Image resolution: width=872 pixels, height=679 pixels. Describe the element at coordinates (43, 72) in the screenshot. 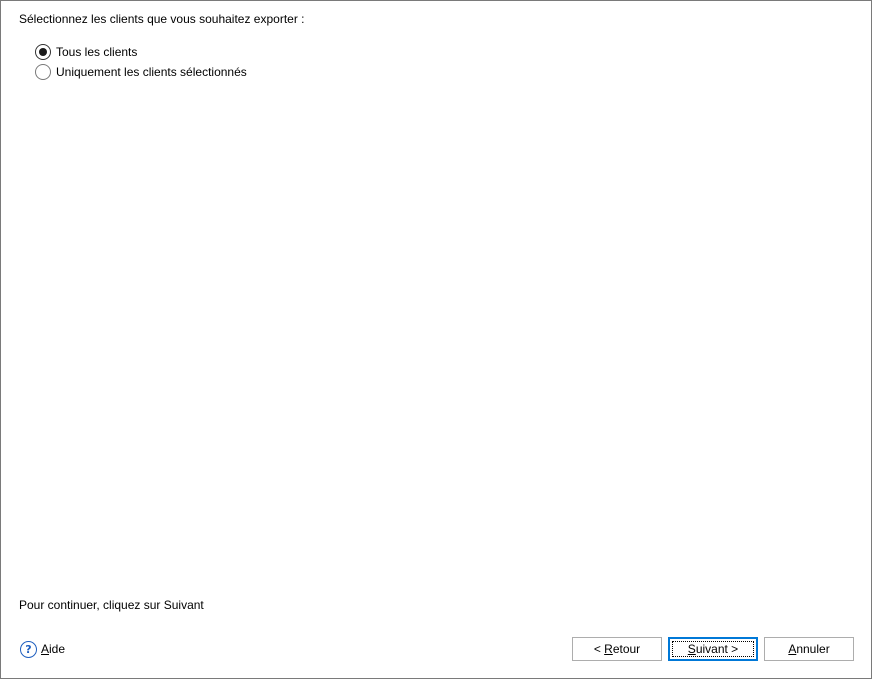

I see `radio-unchecked-icon` at that location.